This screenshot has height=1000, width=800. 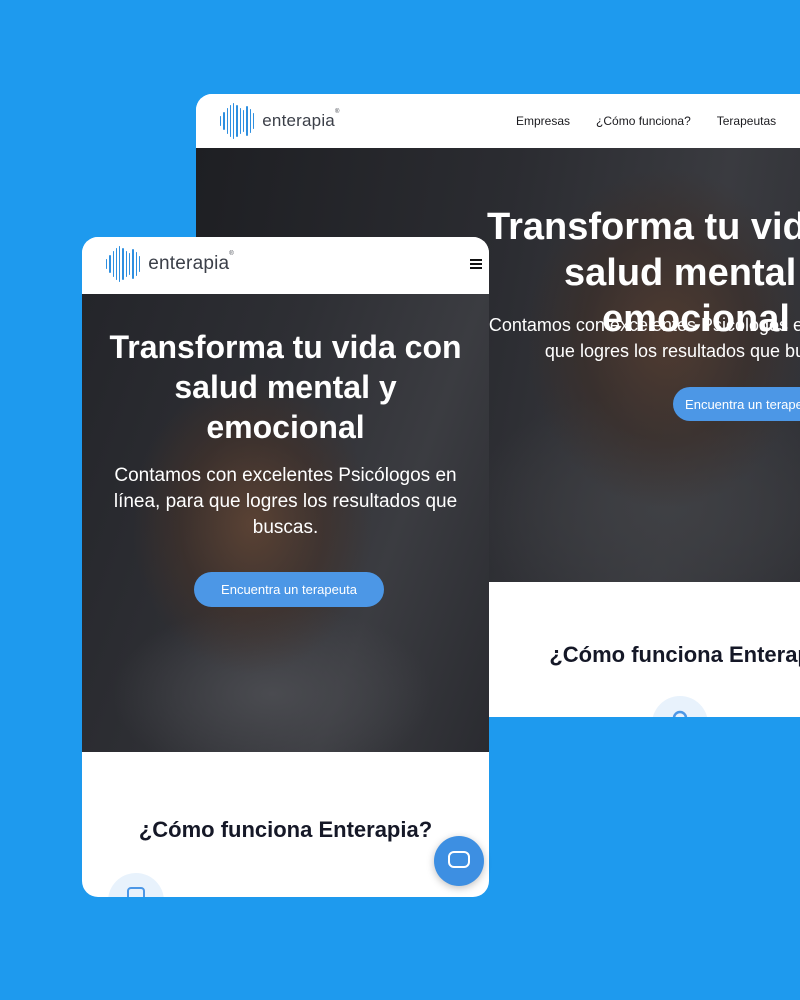 I want to click on desktop-section-title: ¿Cómo funciona Enterapia?, so click(x=674, y=654).